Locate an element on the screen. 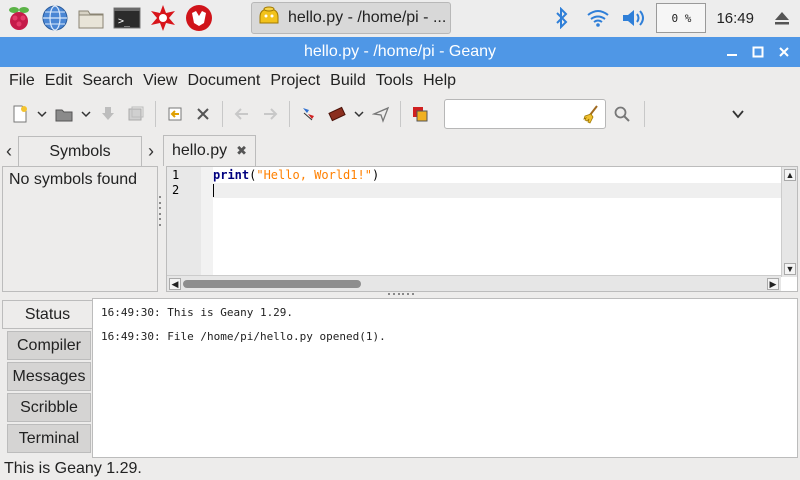 Image resolution: width=800 pixels, height=480 pixels. close-file-icon is located at coordinates (203, 114).